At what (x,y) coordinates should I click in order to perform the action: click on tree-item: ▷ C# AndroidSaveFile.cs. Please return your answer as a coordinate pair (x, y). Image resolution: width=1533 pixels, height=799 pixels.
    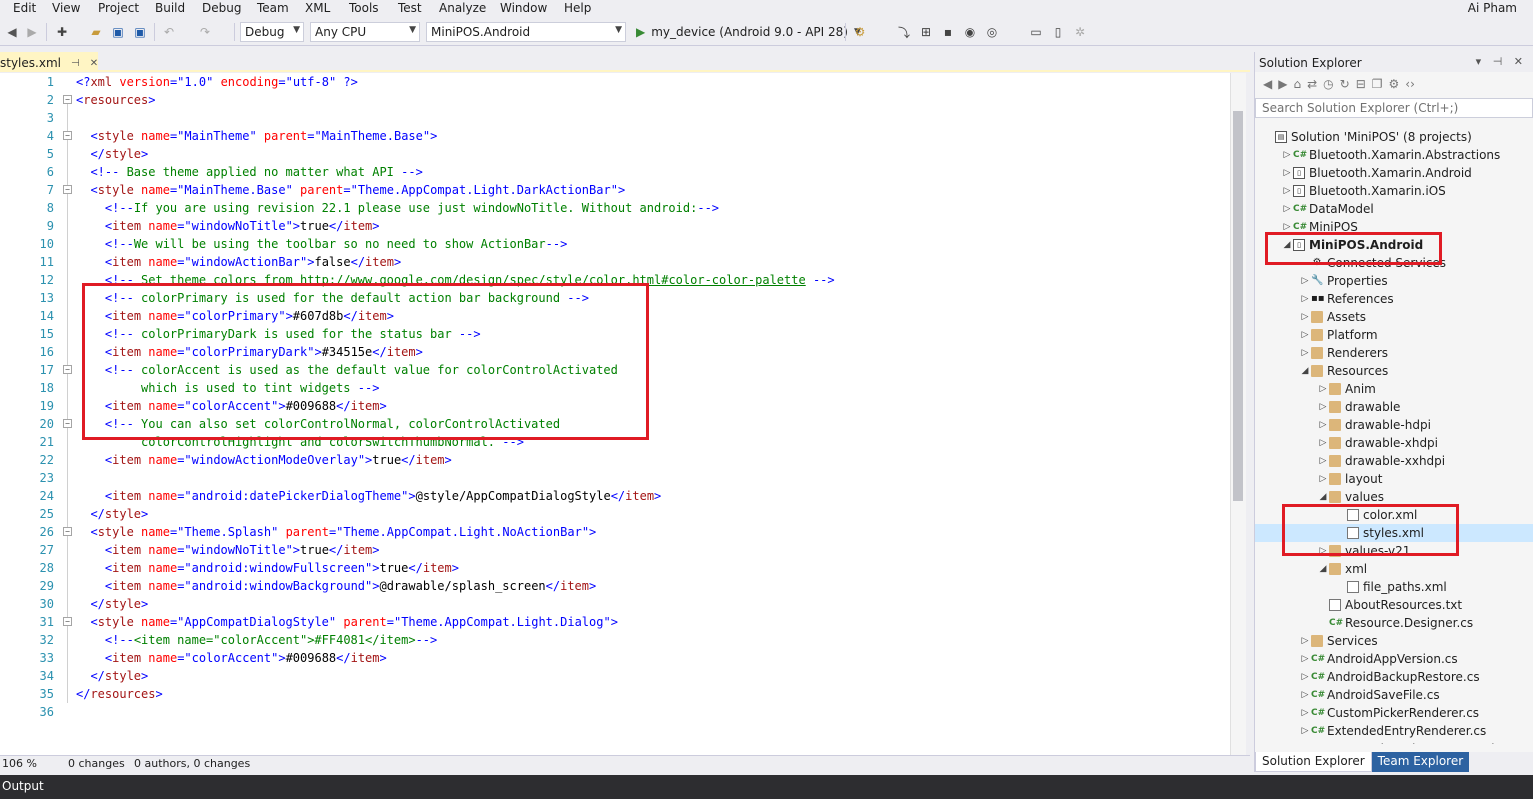
    Looking at the image, I should click on (1394, 695).